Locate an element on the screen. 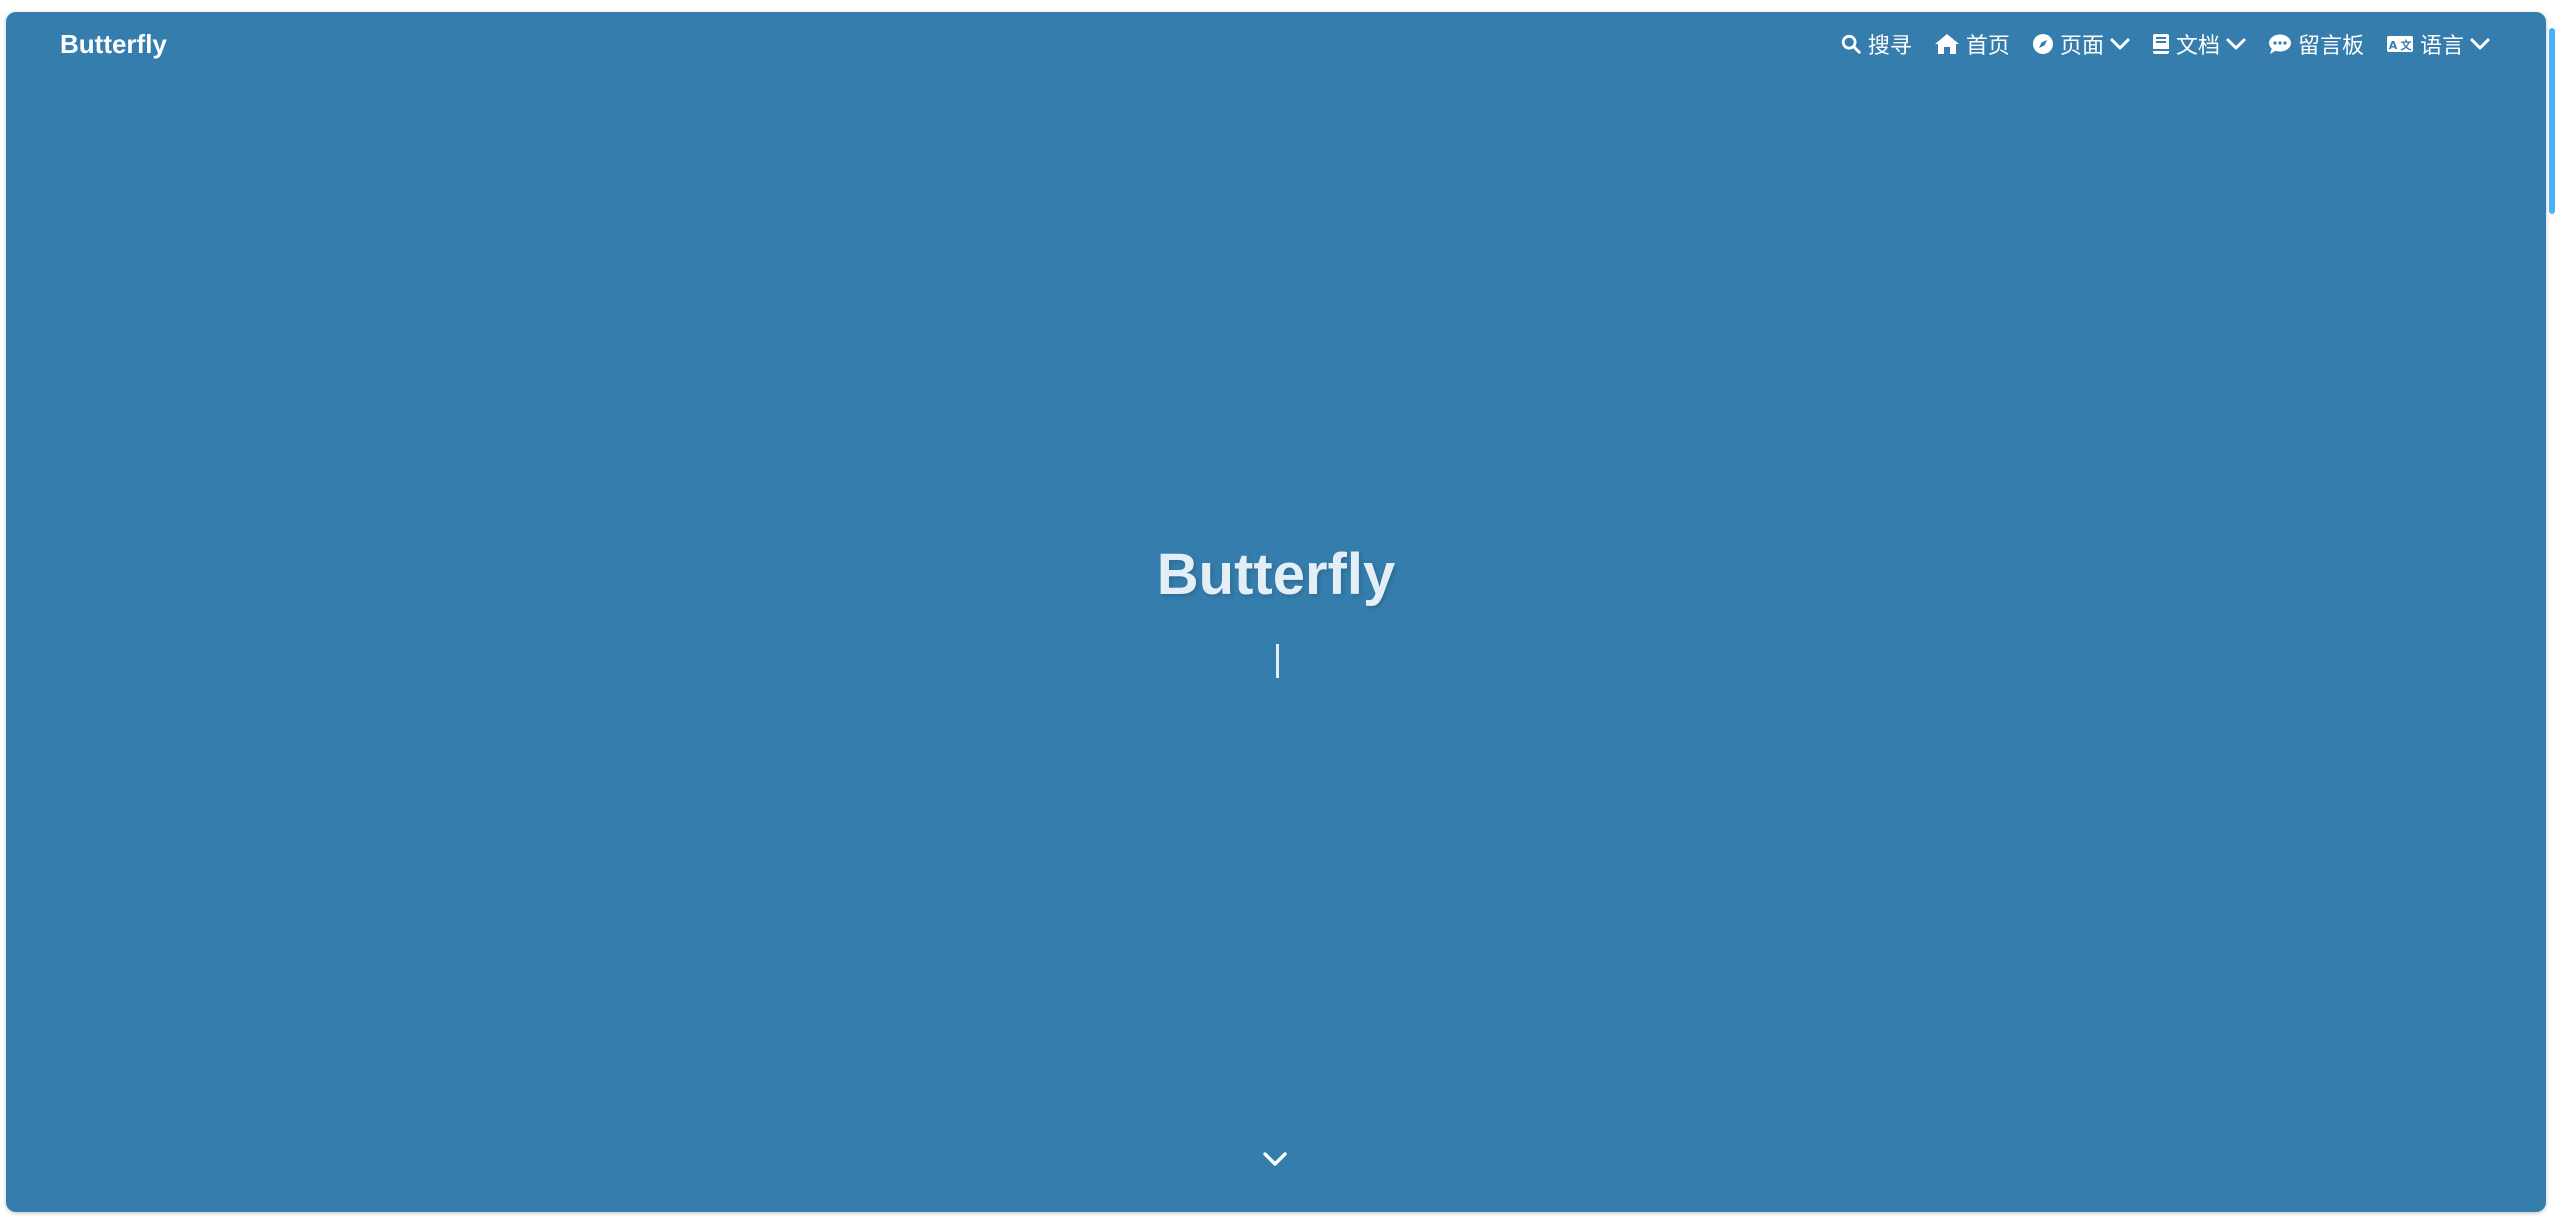 This screenshot has height=1218, width=2559. svg-text: A is located at coordinates (2393, 45).